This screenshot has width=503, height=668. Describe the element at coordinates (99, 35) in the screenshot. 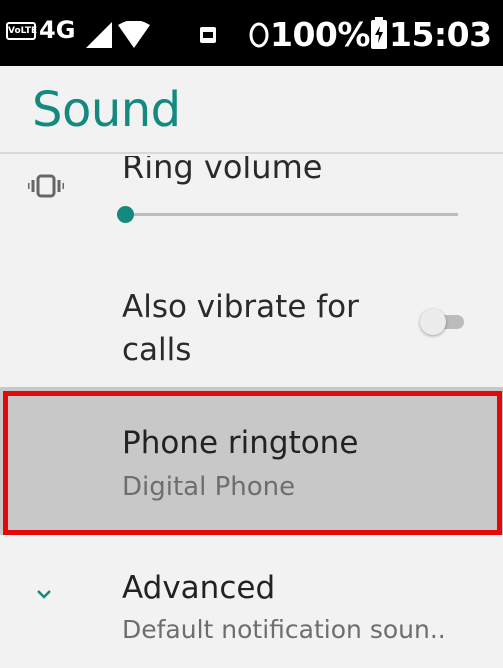

I see `signal-icon` at that location.